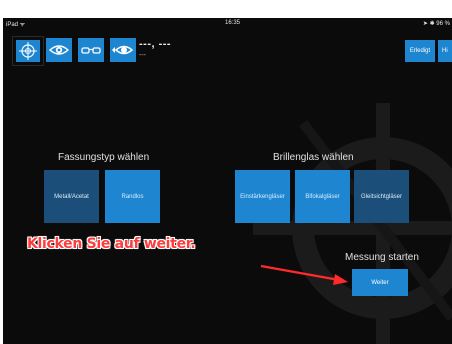 This screenshot has width=452, height=344. Describe the element at coordinates (381, 196) in the screenshot. I see `lens-option-progressive: Gleitsichtgläser` at that location.